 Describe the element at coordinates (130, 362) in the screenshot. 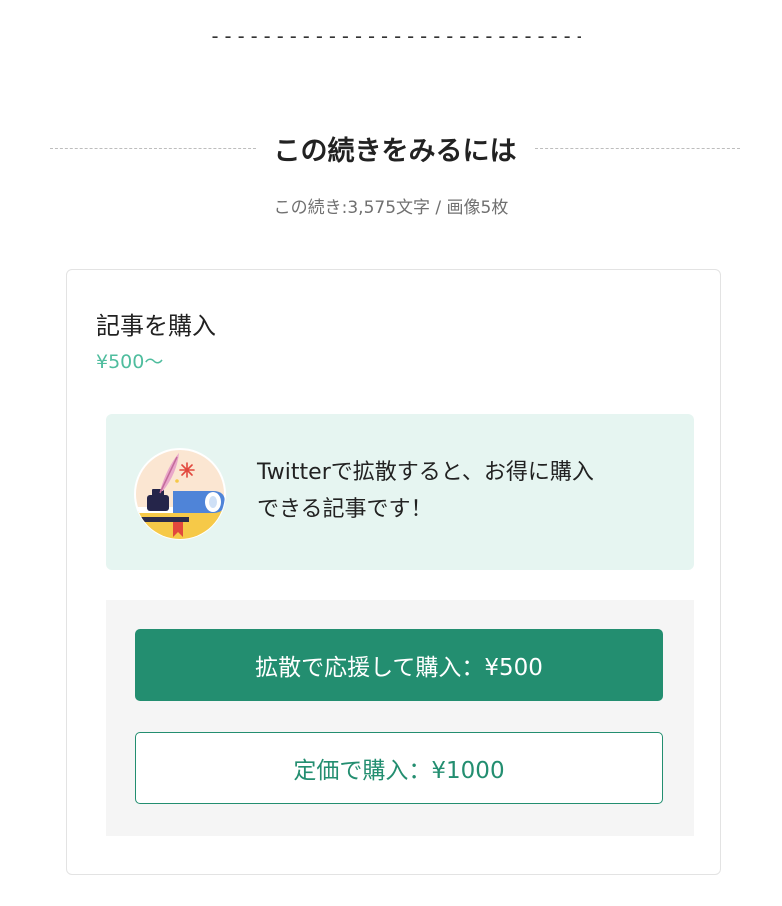

I see `purchase-card-price: ¥500〜` at that location.